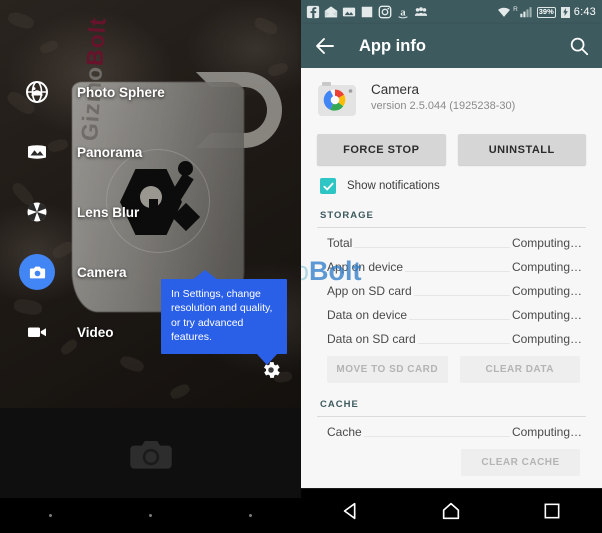 The width and height of the screenshot is (602, 533). Describe the element at coordinates (520, 462) in the screenshot. I see `clear-cache-button: CLEAR CACHE` at that location.